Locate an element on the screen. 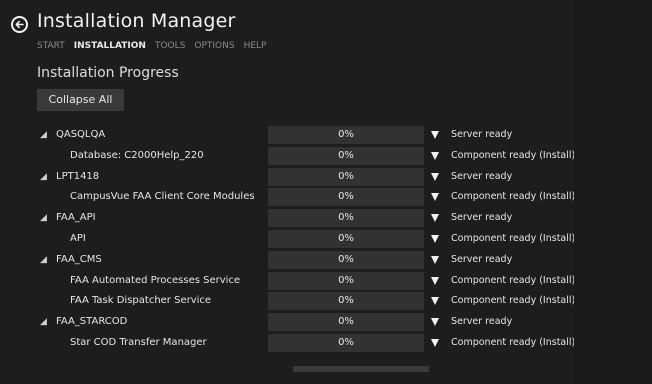 The height and width of the screenshot is (384, 652). server-row: ◢ QASQLQA 0% Server ready is located at coordinates (290, 135).